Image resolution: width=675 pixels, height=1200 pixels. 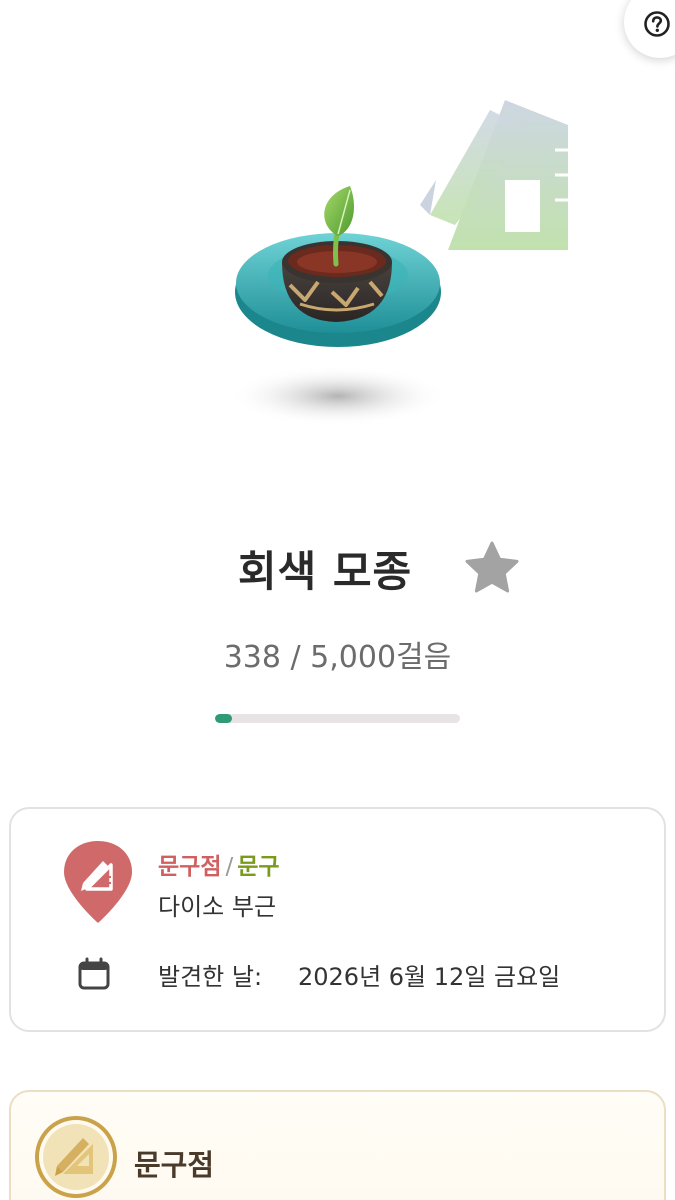 I want to click on steps-current: 338, so click(x=252, y=657).